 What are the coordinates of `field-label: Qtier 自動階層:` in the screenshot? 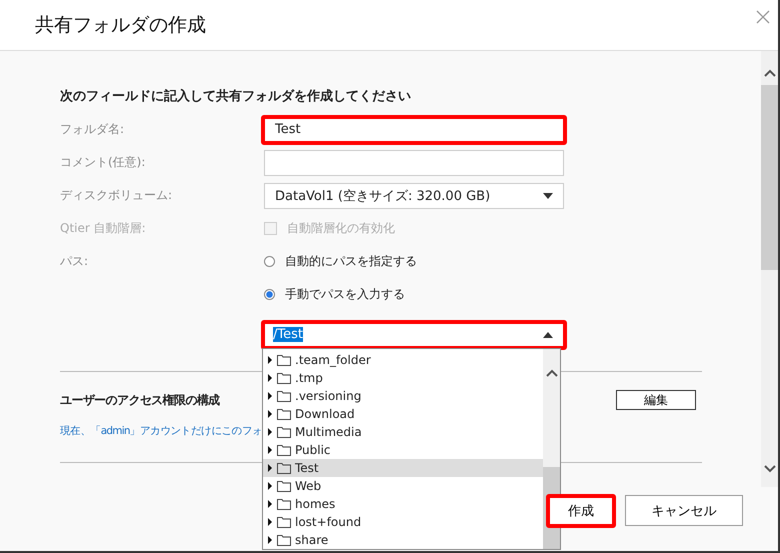 It's located at (103, 228).